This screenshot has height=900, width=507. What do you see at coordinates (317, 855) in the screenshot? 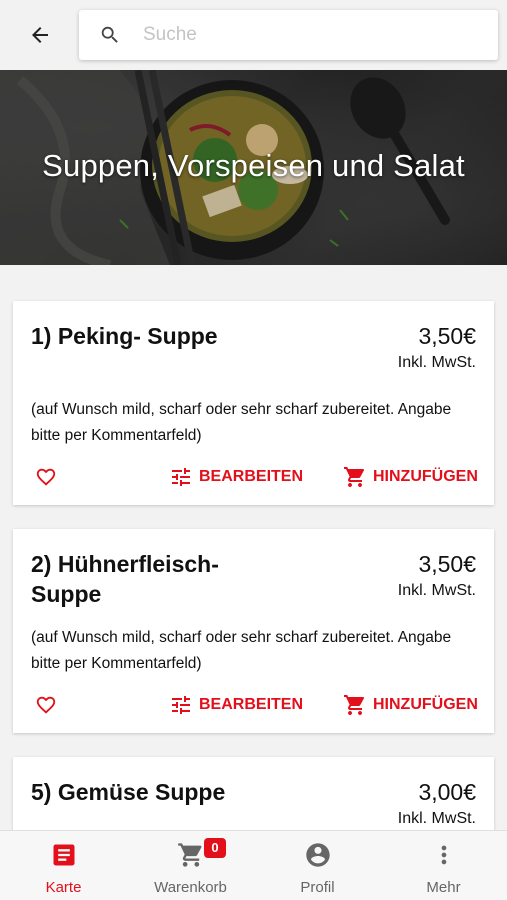
I see `profile-icon` at bounding box center [317, 855].